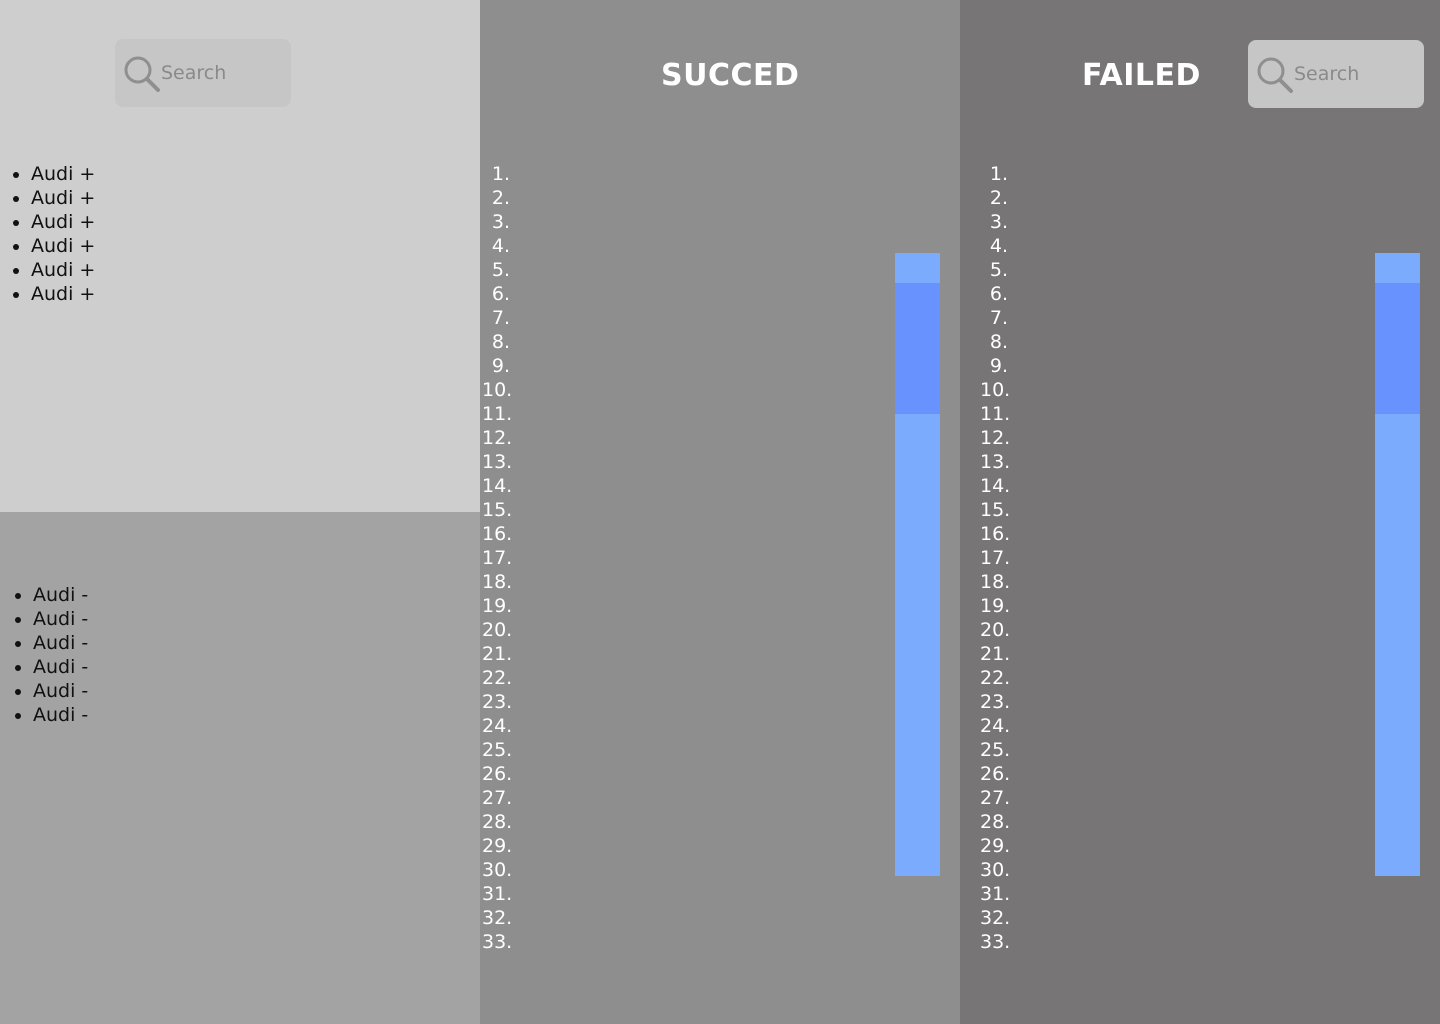  I want to click on succeed-list-item: 30., so click(497, 870).